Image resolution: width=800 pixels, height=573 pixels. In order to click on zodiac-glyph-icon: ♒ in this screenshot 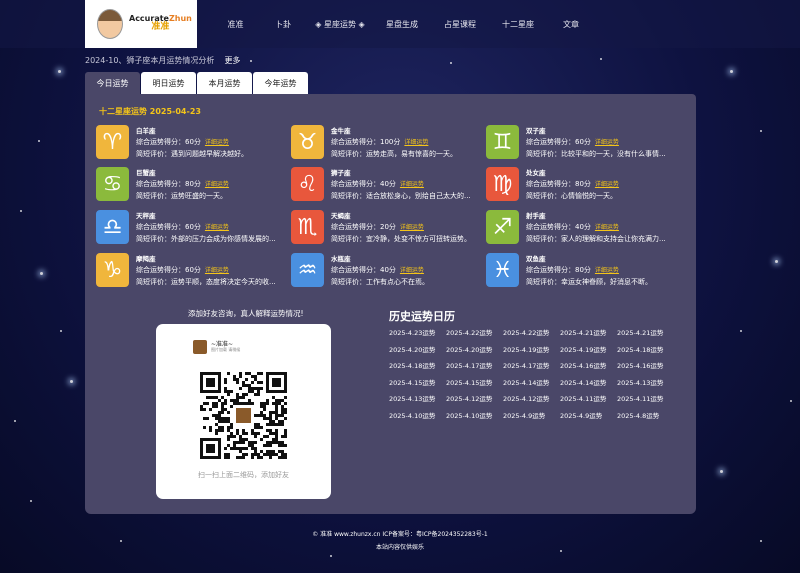, I will do `click(307, 270)`.